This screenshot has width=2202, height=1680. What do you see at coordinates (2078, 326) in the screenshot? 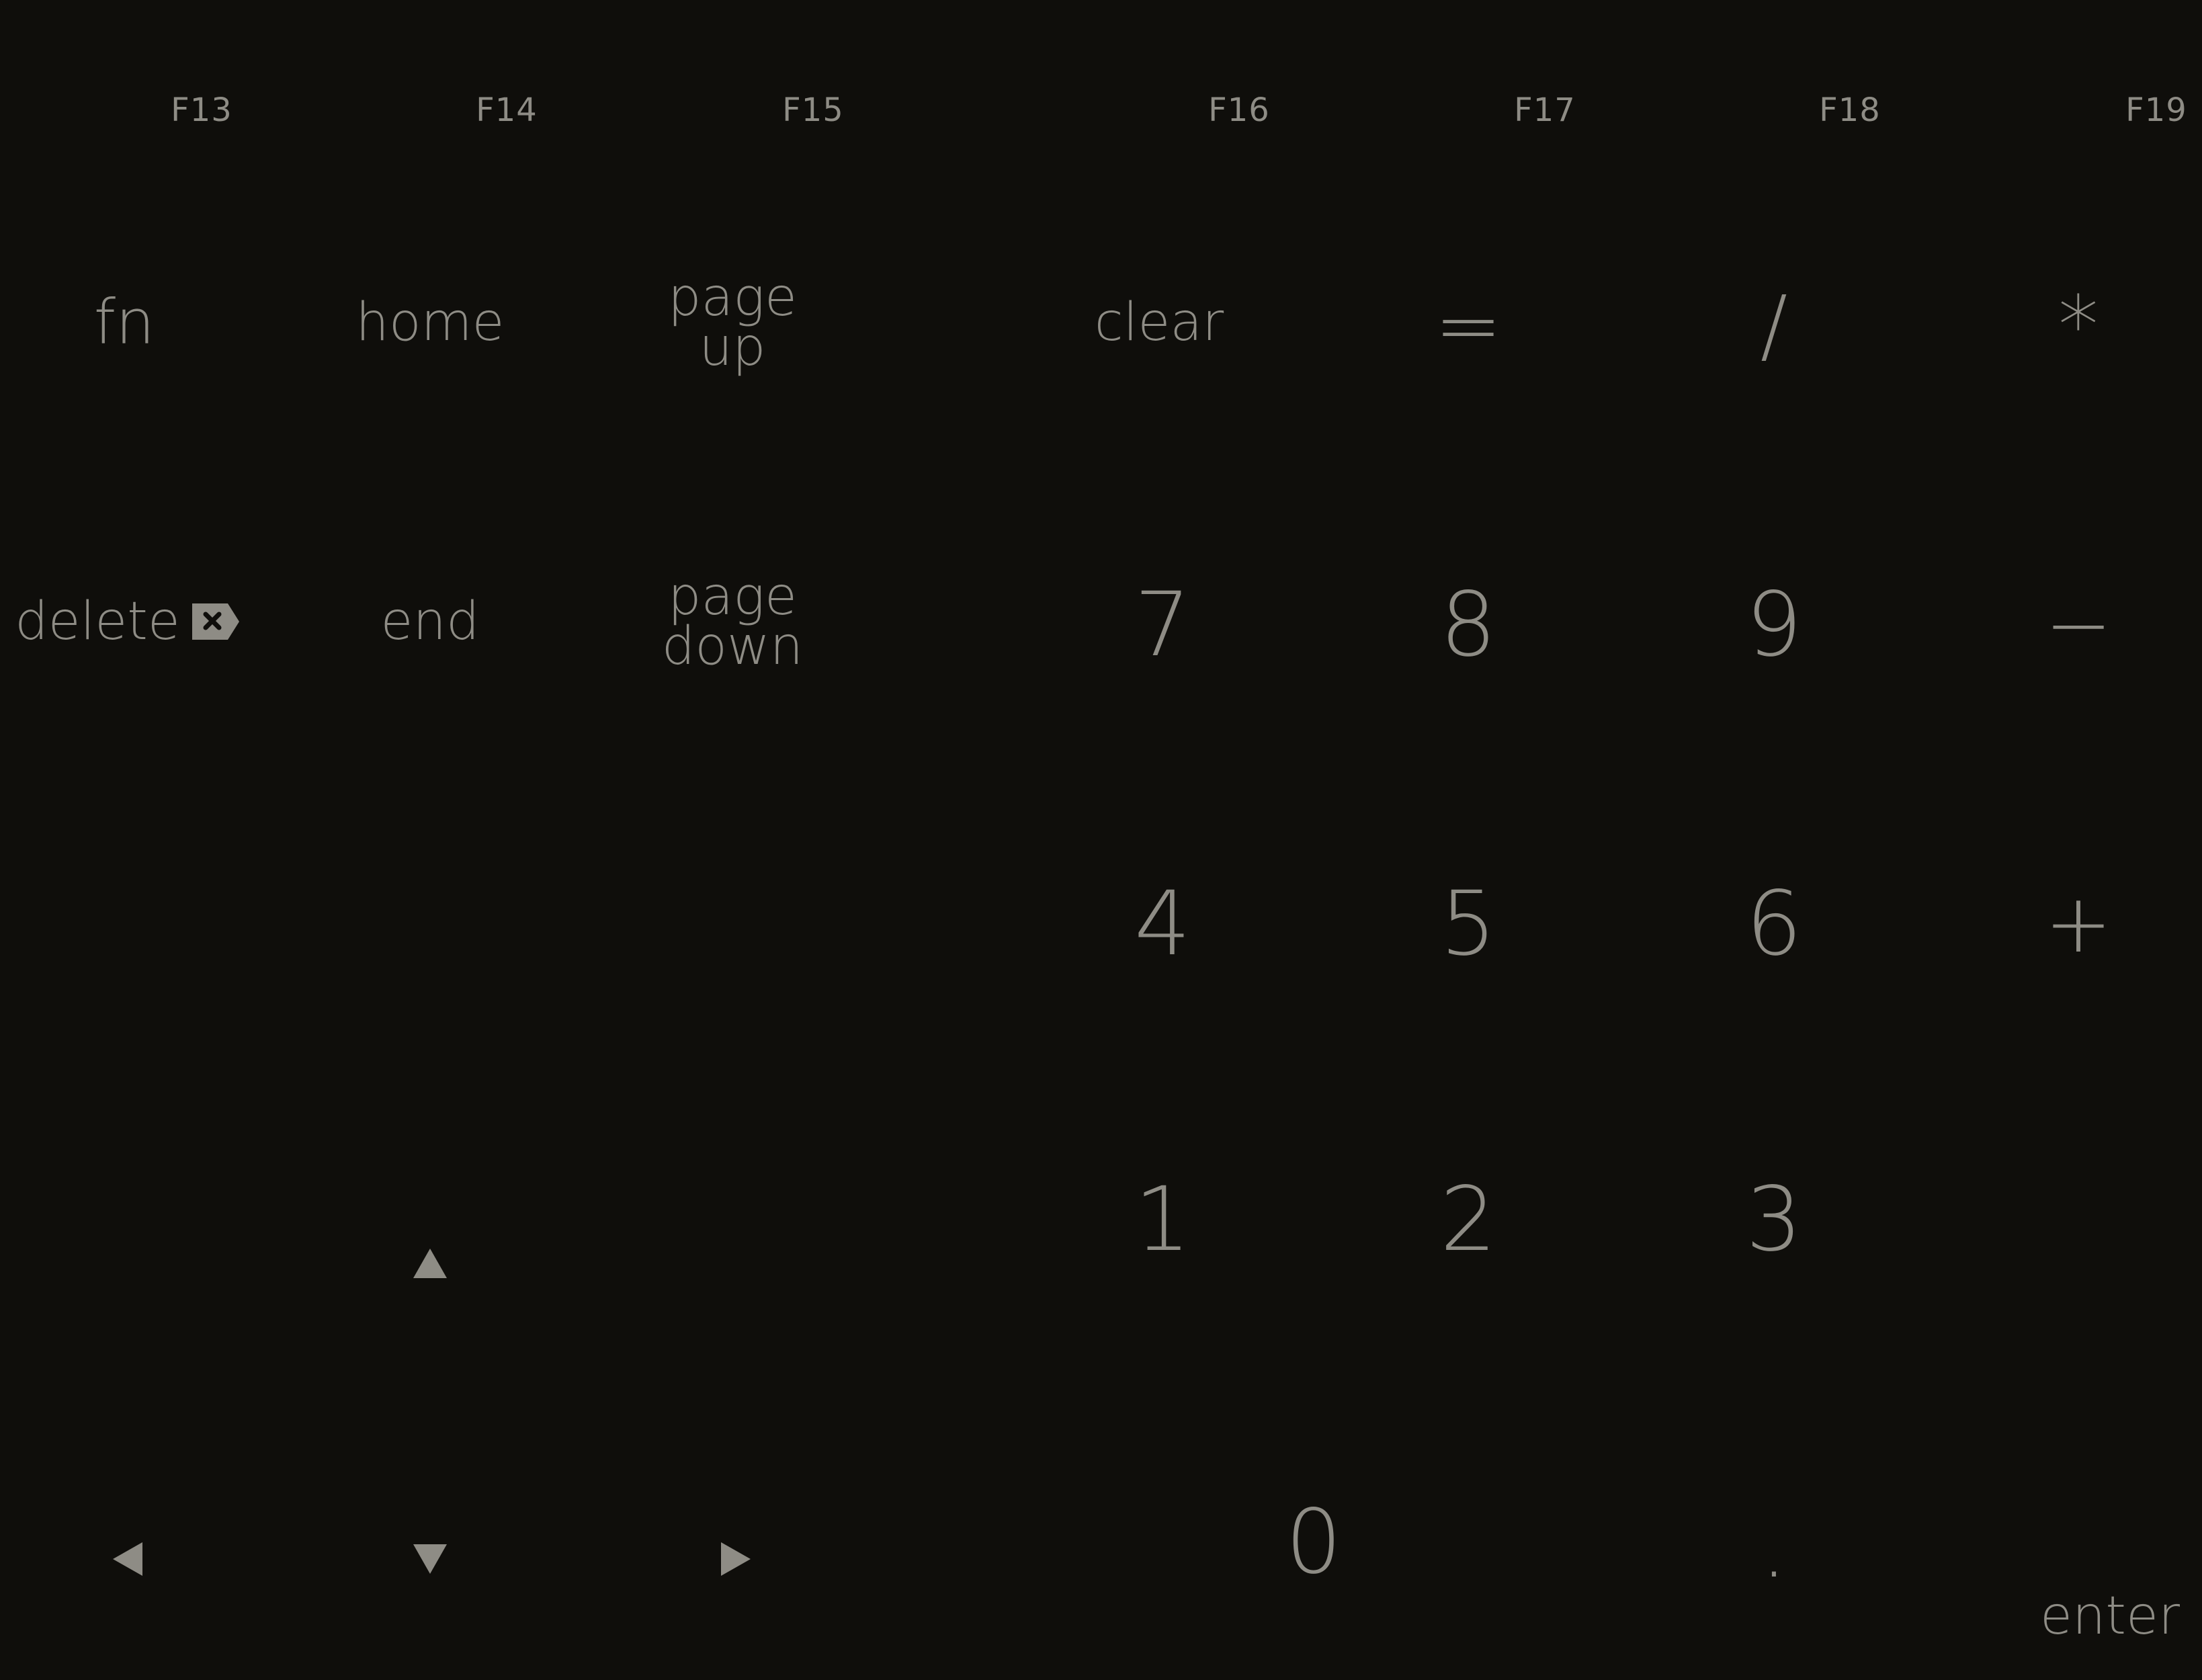
I see `multiply-key: *` at bounding box center [2078, 326].